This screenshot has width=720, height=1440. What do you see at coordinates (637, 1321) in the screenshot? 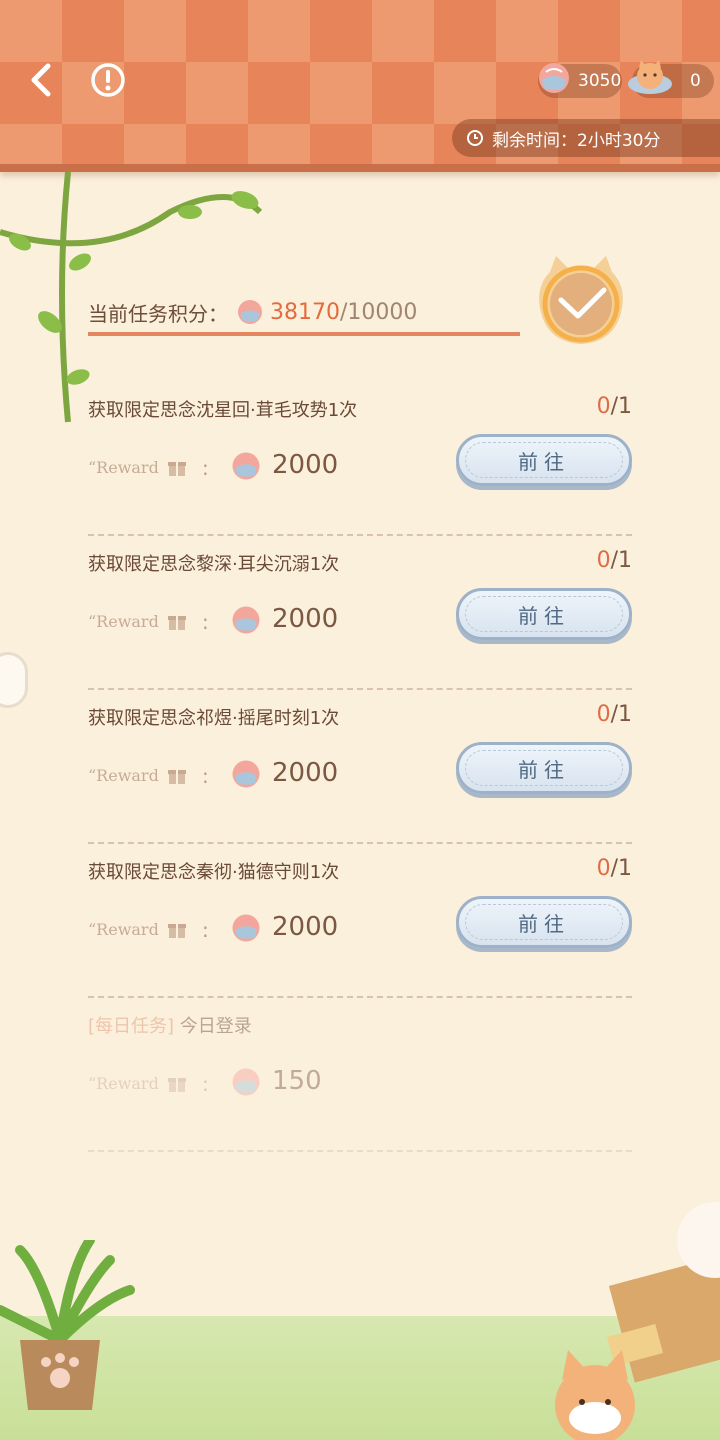
I see `cat-box-decoration` at bounding box center [637, 1321].